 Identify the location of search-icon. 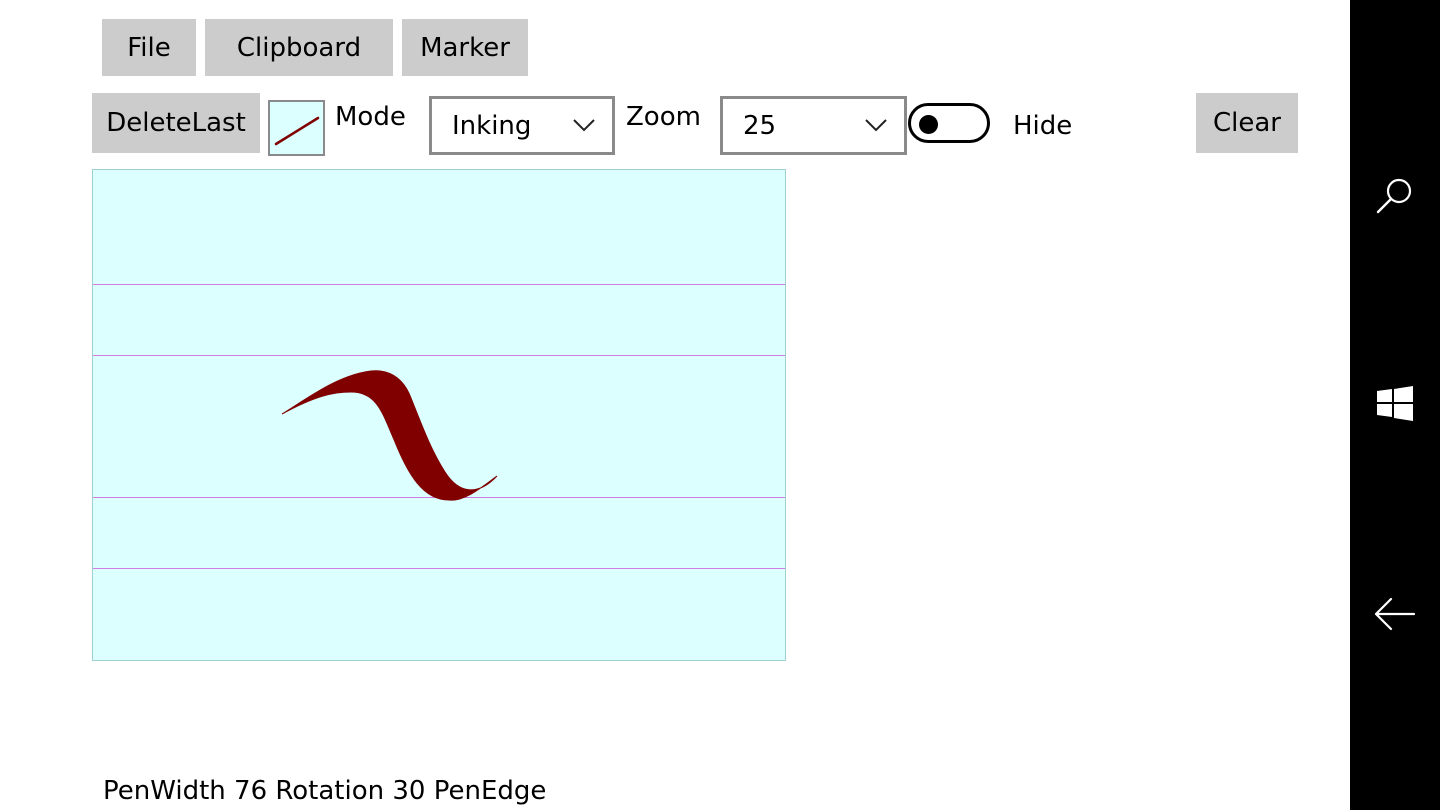
(1394, 196).